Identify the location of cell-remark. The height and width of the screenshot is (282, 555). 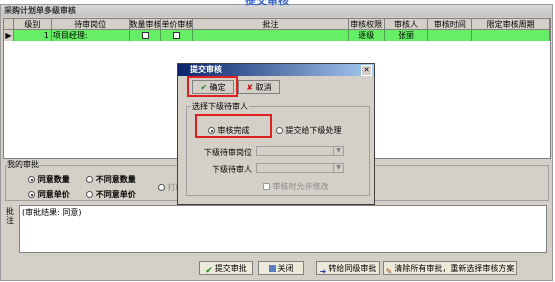
(271, 35).